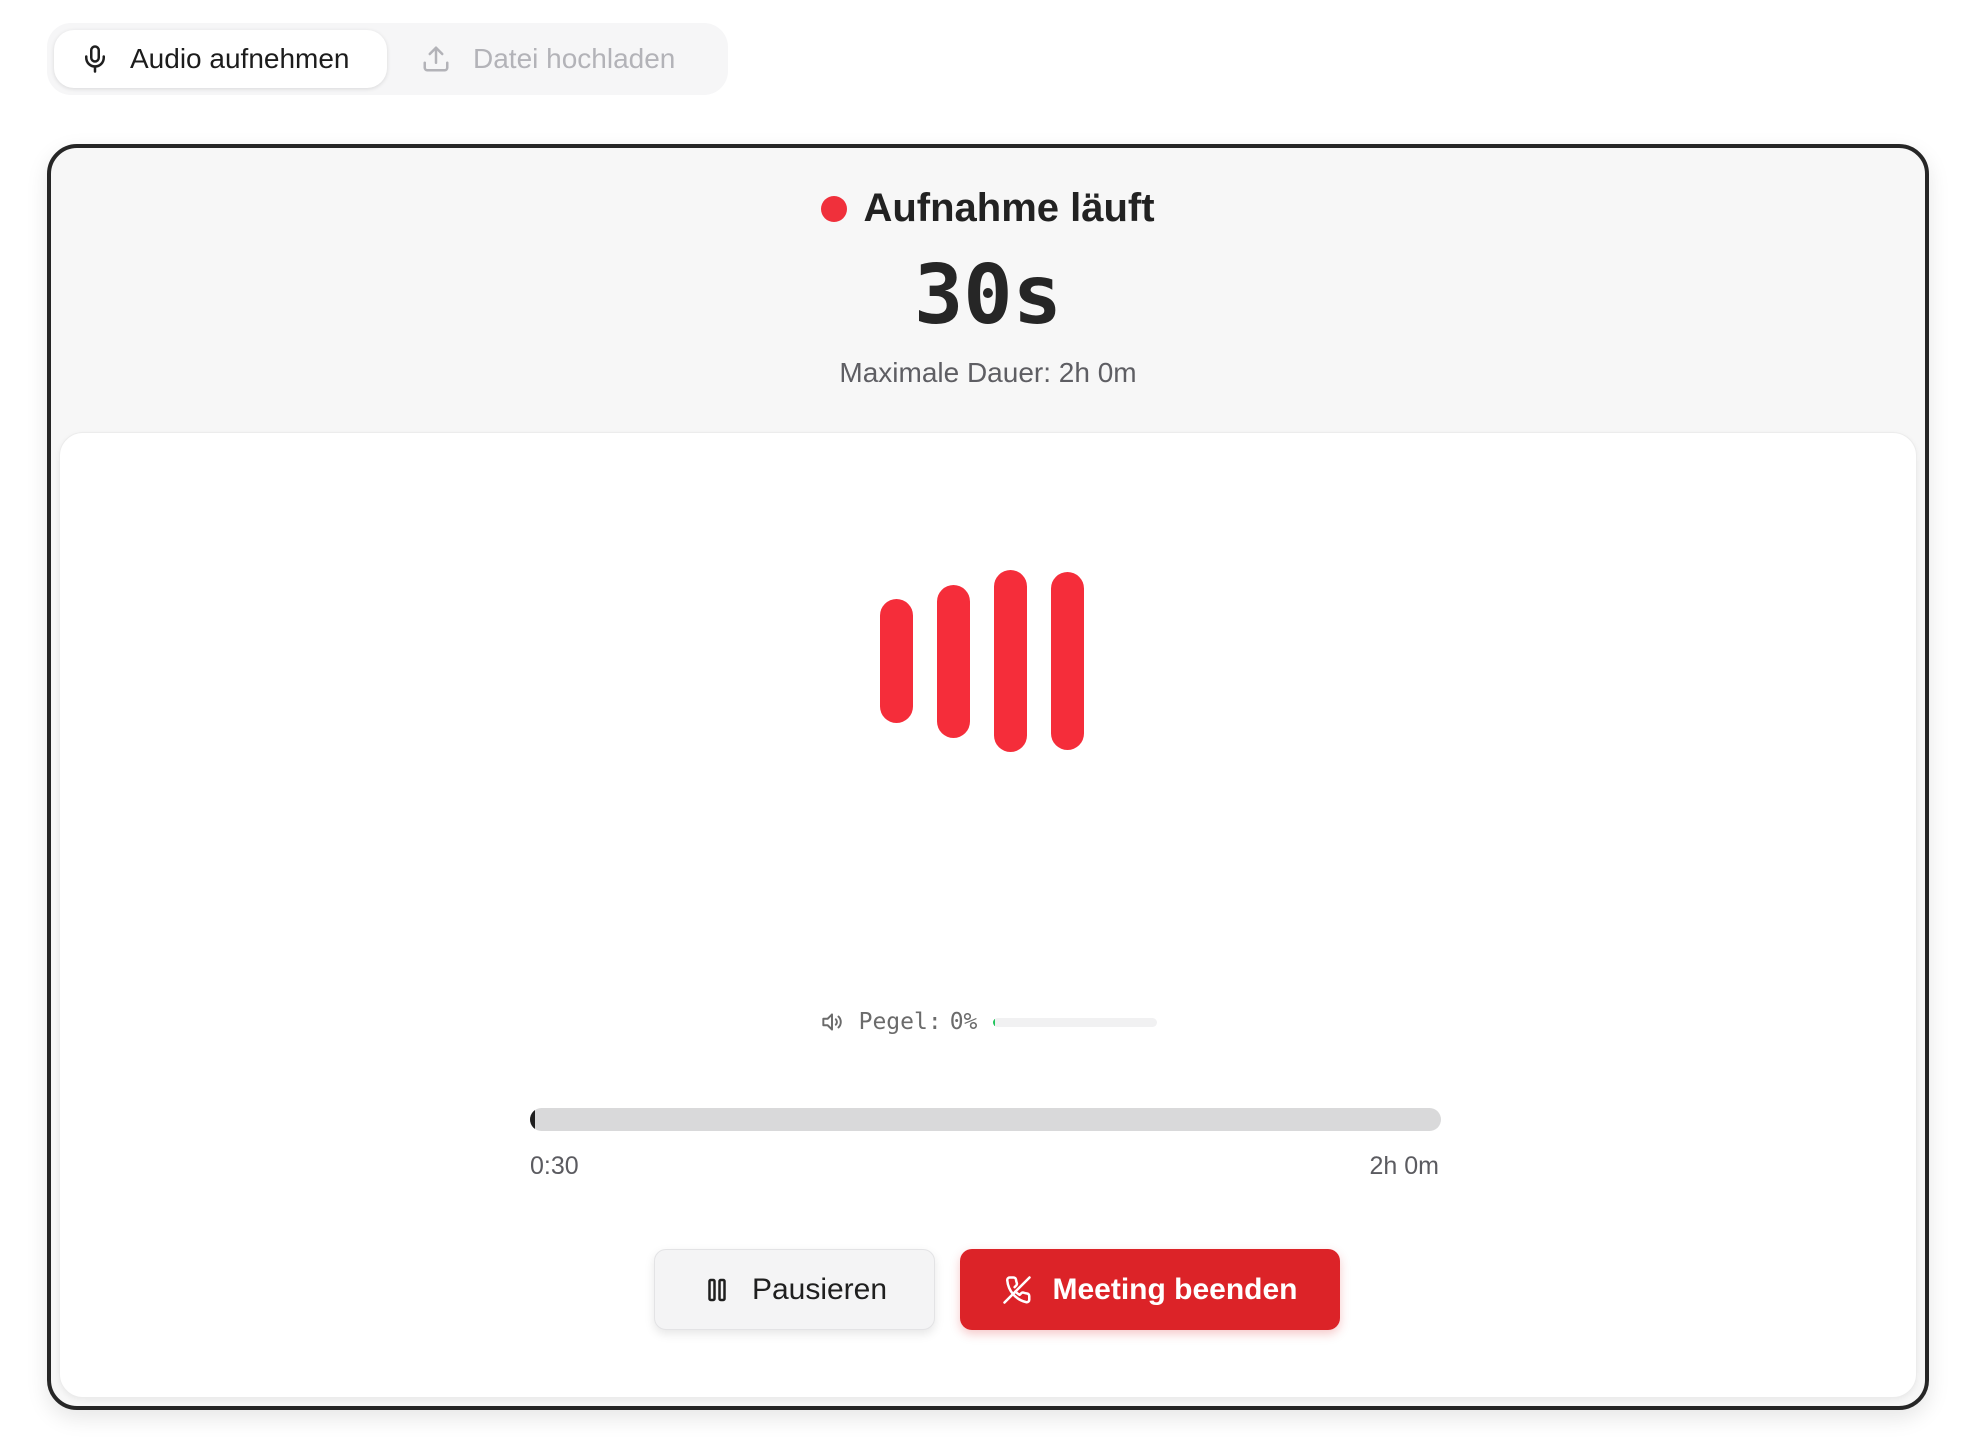 The height and width of the screenshot is (1438, 1984). What do you see at coordinates (240, 58) in the screenshot?
I see `tab-record-label: Audio aufnehmen` at bounding box center [240, 58].